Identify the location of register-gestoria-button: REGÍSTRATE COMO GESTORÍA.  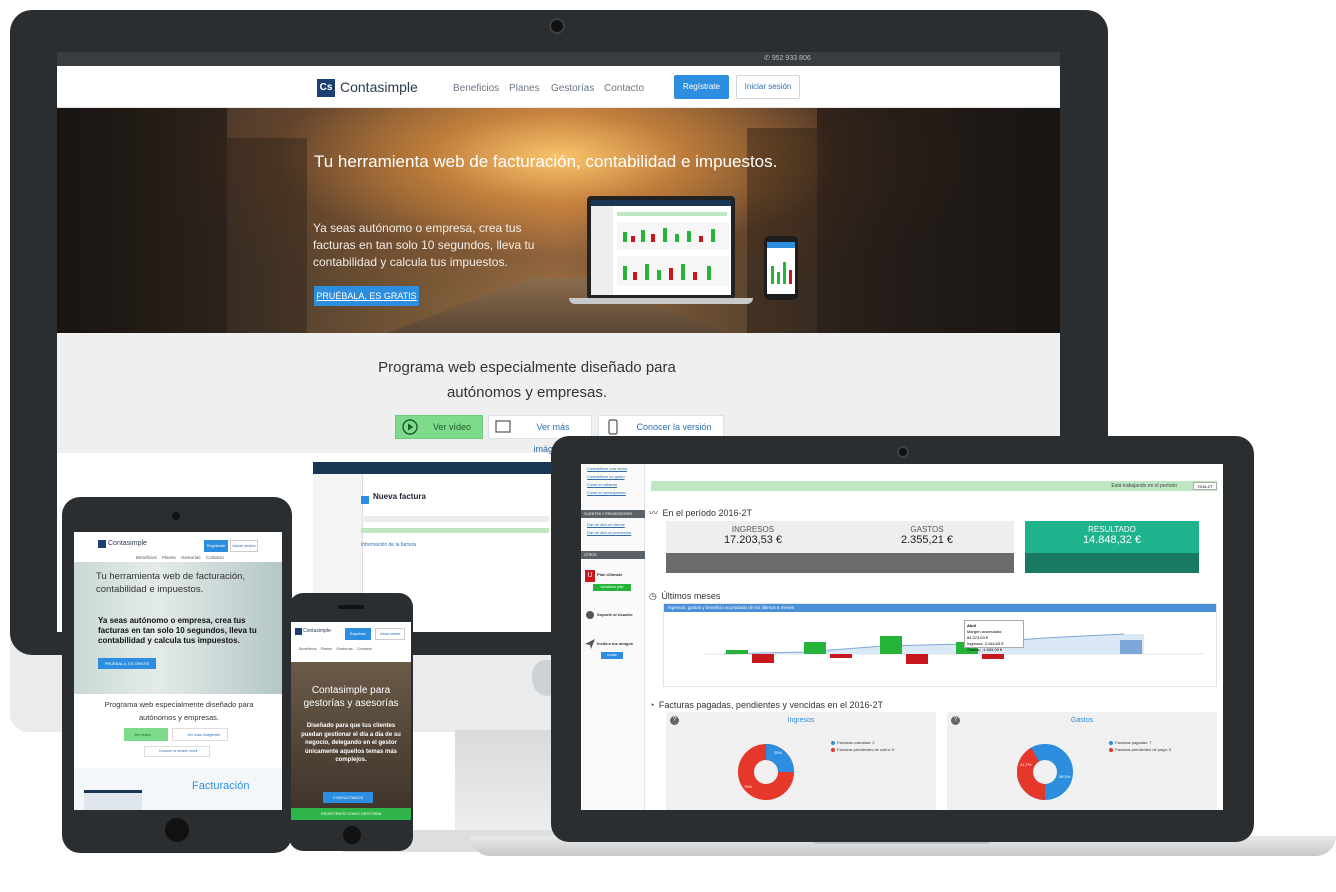
(351, 814).